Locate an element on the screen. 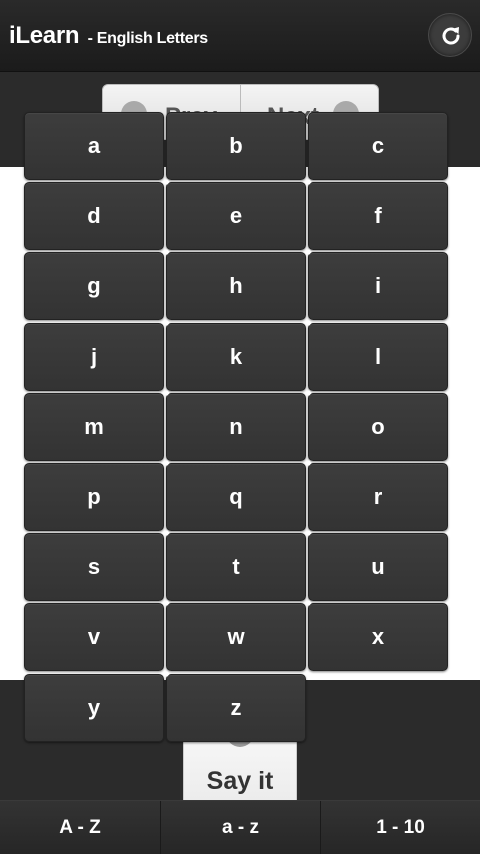 The height and width of the screenshot is (854, 480). tab-bar: A - Z a - z 1 - 10 is located at coordinates (240, 827).